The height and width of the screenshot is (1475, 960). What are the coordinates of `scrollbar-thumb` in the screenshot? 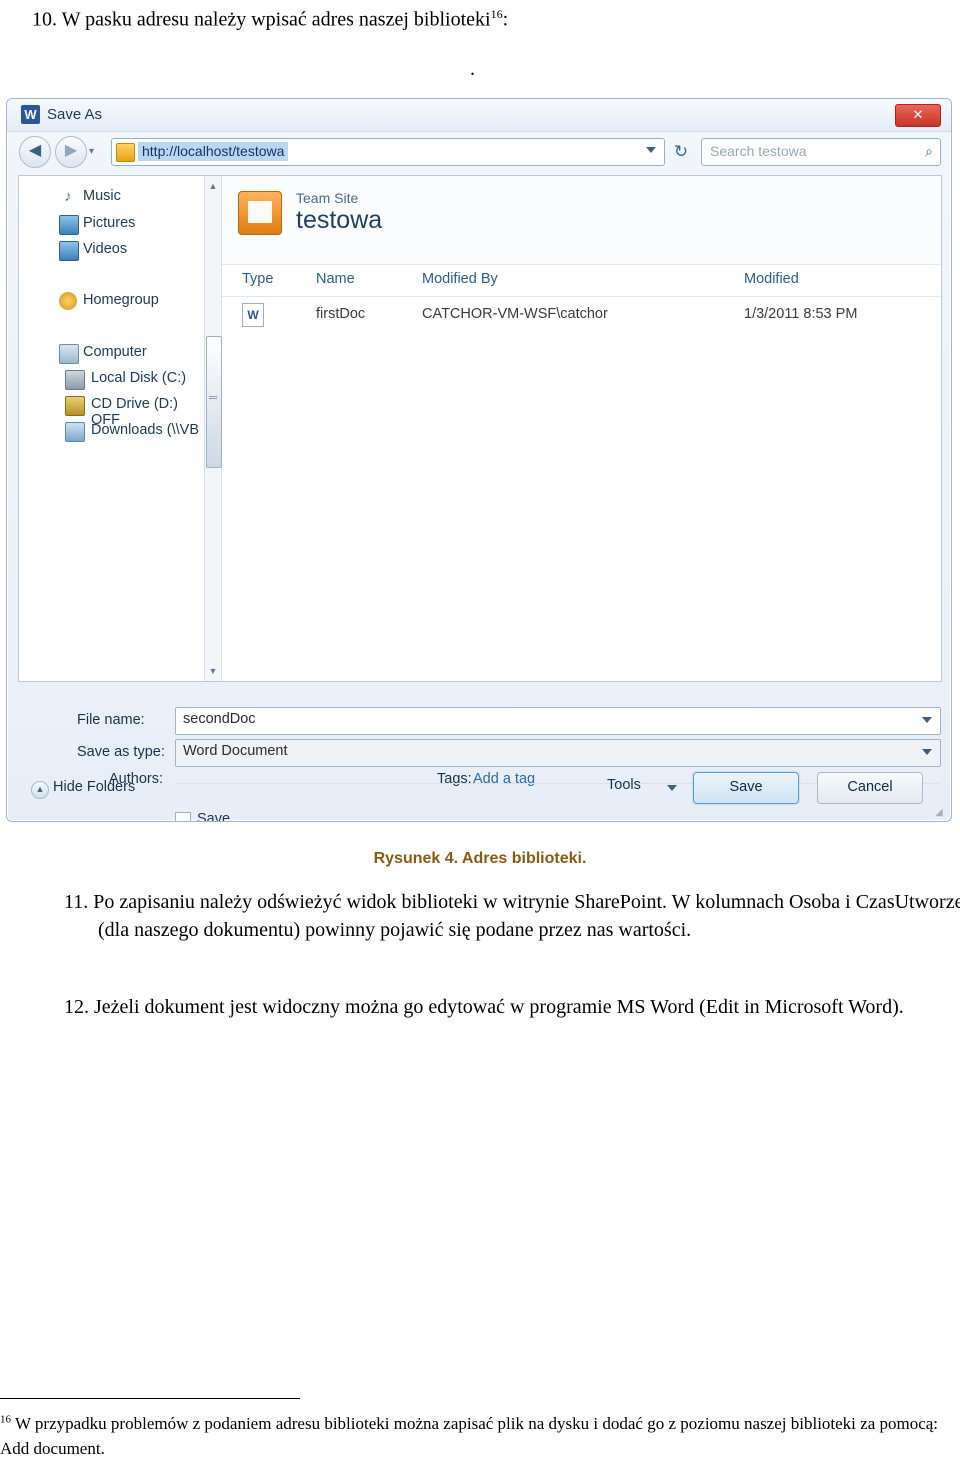 It's located at (214, 402).